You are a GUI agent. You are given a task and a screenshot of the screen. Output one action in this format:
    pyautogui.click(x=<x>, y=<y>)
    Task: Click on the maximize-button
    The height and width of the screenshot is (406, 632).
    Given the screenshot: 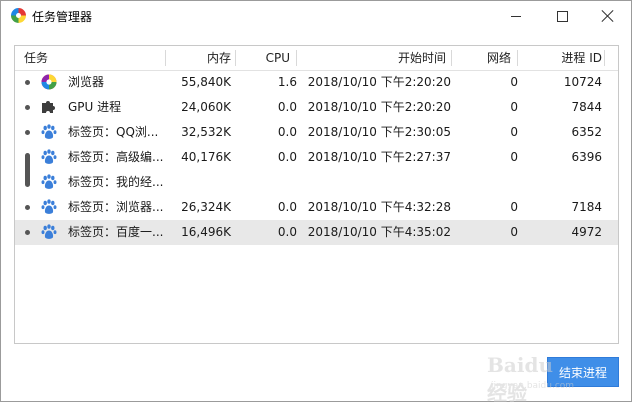 What is the action you would take?
    pyautogui.click(x=562, y=16)
    